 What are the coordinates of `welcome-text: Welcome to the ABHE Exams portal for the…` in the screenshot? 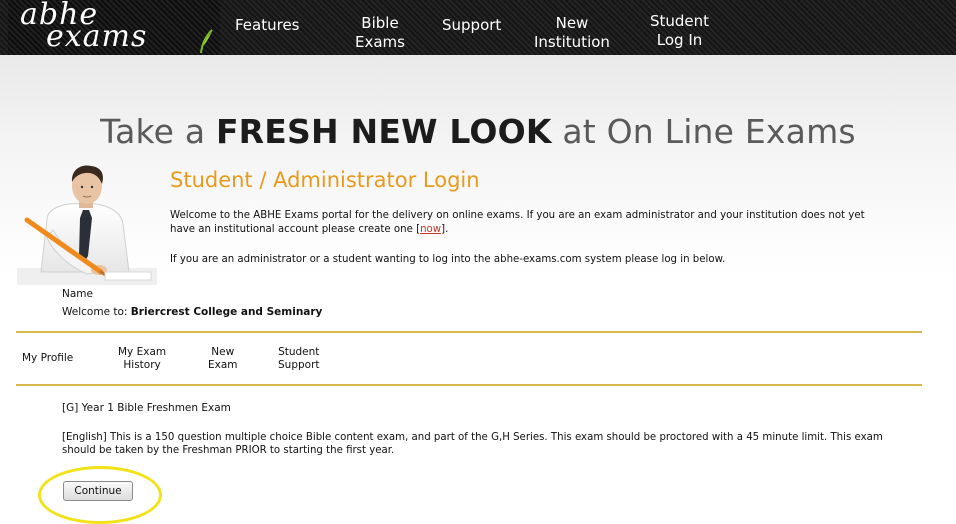 It's located at (517, 222).